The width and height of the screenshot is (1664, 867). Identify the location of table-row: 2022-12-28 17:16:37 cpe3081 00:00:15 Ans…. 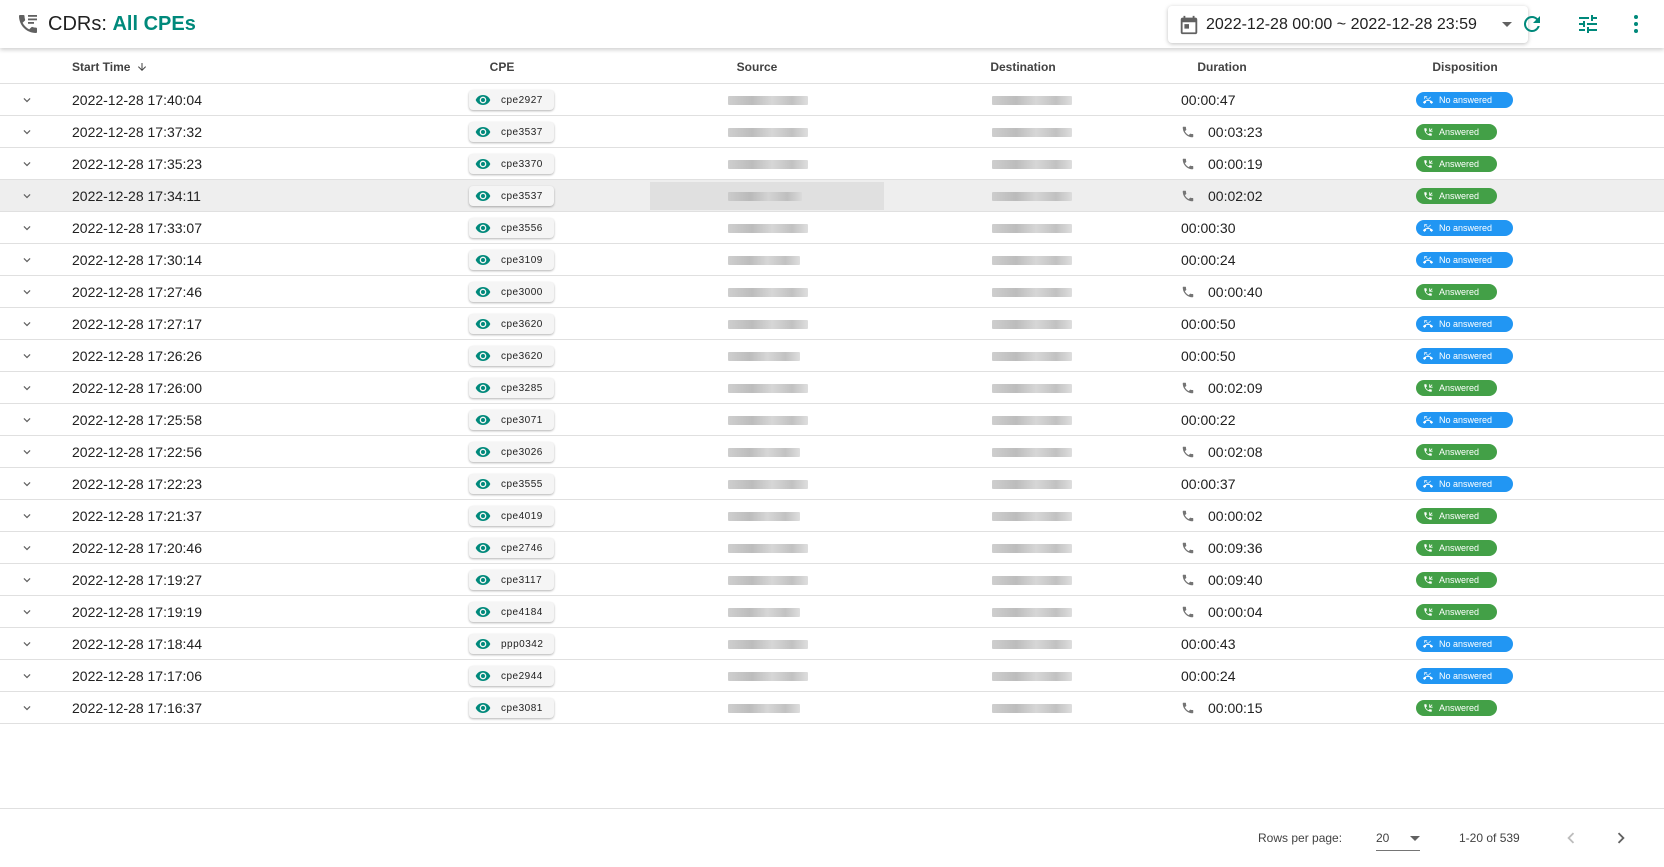
(832, 708).